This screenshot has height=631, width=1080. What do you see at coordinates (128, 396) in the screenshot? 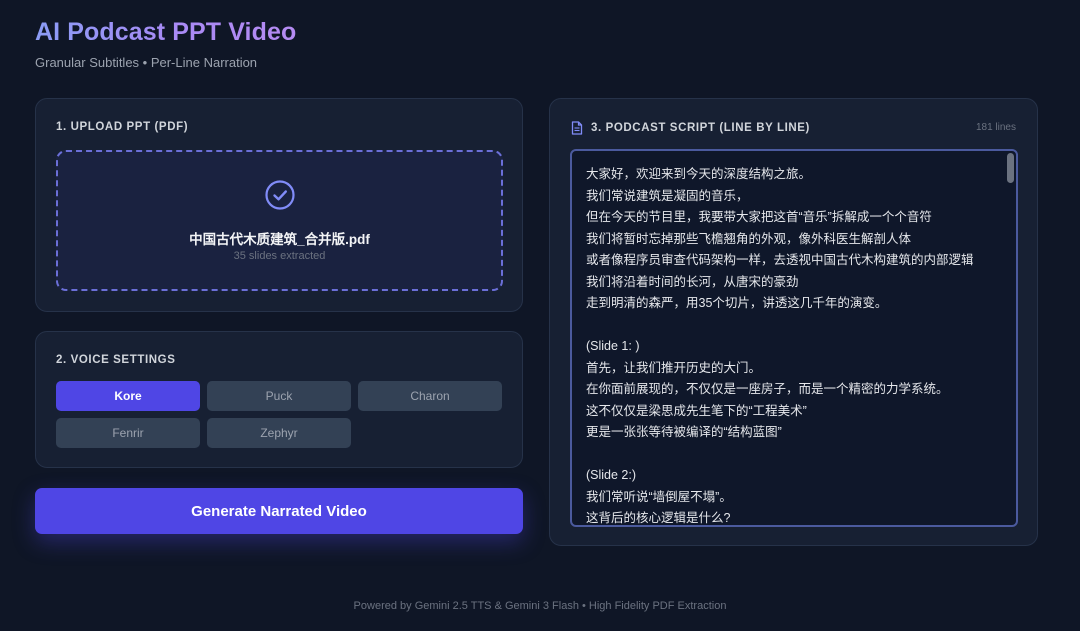
I see `voice-option-kore: Kore` at bounding box center [128, 396].